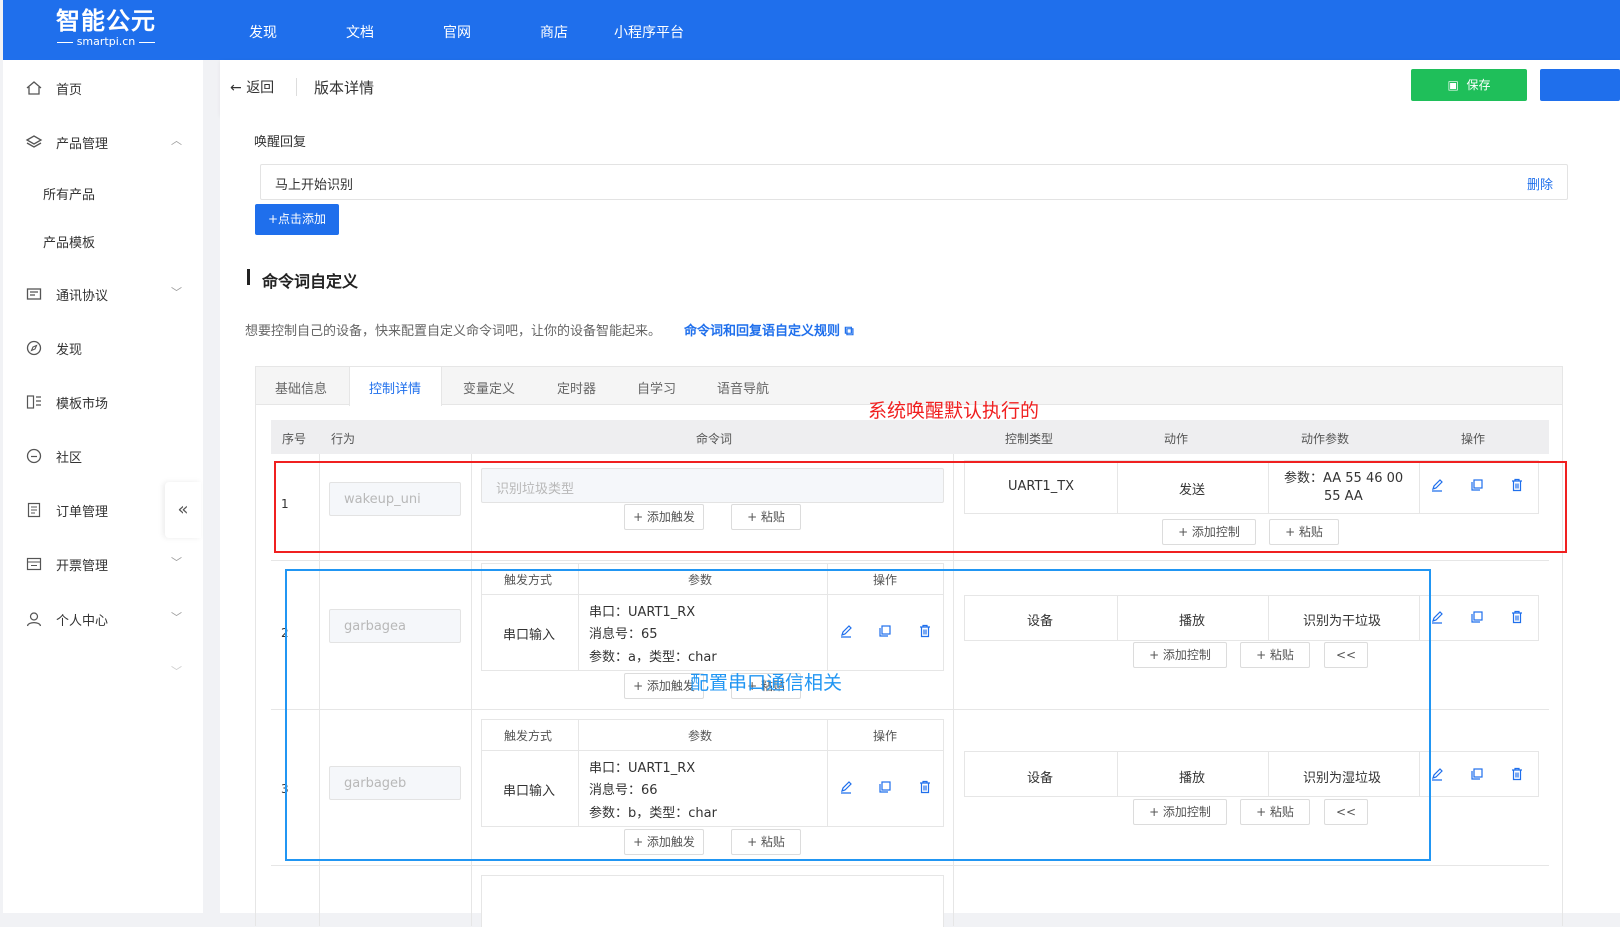  What do you see at coordinates (103, 563) in the screenshot?
I see `sidebar-item-invoices: 开票管理 ﹀` at bounding box center [103, 563].